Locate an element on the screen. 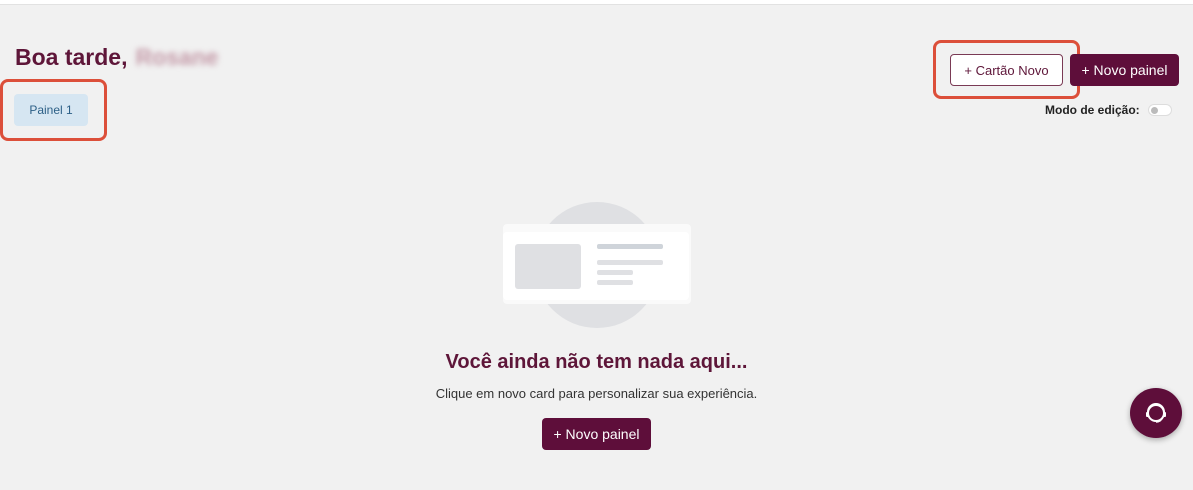  chat-support-icon is located at coordinates (1156, 413).